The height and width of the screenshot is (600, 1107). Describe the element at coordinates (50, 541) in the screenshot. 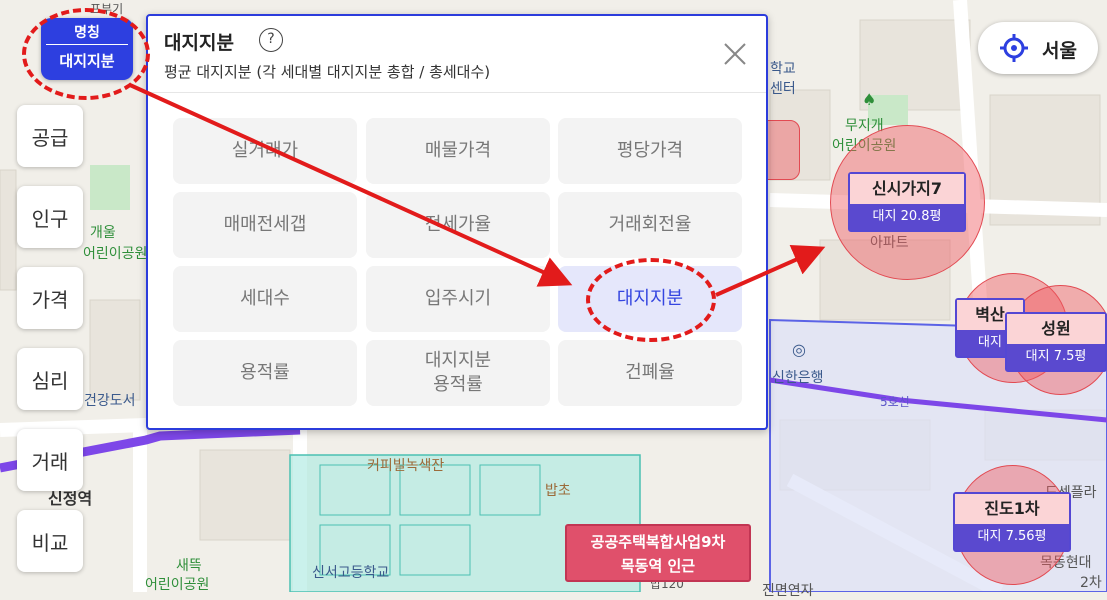

I see `side-menu-compare: 비교` at that location.